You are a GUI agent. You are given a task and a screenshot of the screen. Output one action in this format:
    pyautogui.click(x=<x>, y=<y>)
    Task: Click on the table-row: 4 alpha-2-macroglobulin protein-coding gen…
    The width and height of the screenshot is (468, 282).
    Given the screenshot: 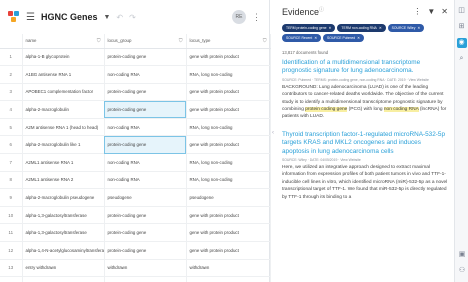 What is the action you would take?
    pyautogui.click(x=135, y=109)
    